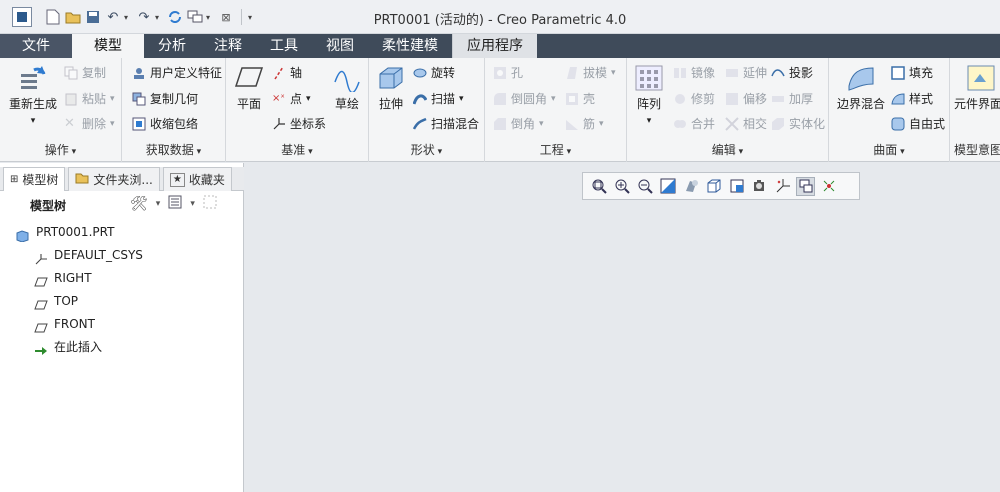  What do you see at coordinates (85, 72) in the screenshot?
I see `copy-button: 复制` at bounding box center [85, 72].